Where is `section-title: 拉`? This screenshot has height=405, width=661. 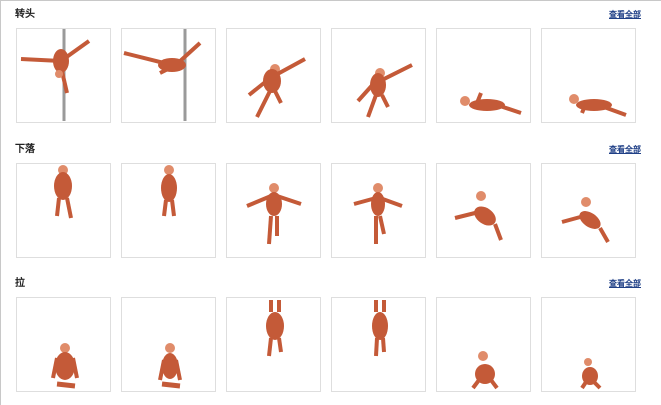
section-title: 拉 is located at coordinates (20, 283).